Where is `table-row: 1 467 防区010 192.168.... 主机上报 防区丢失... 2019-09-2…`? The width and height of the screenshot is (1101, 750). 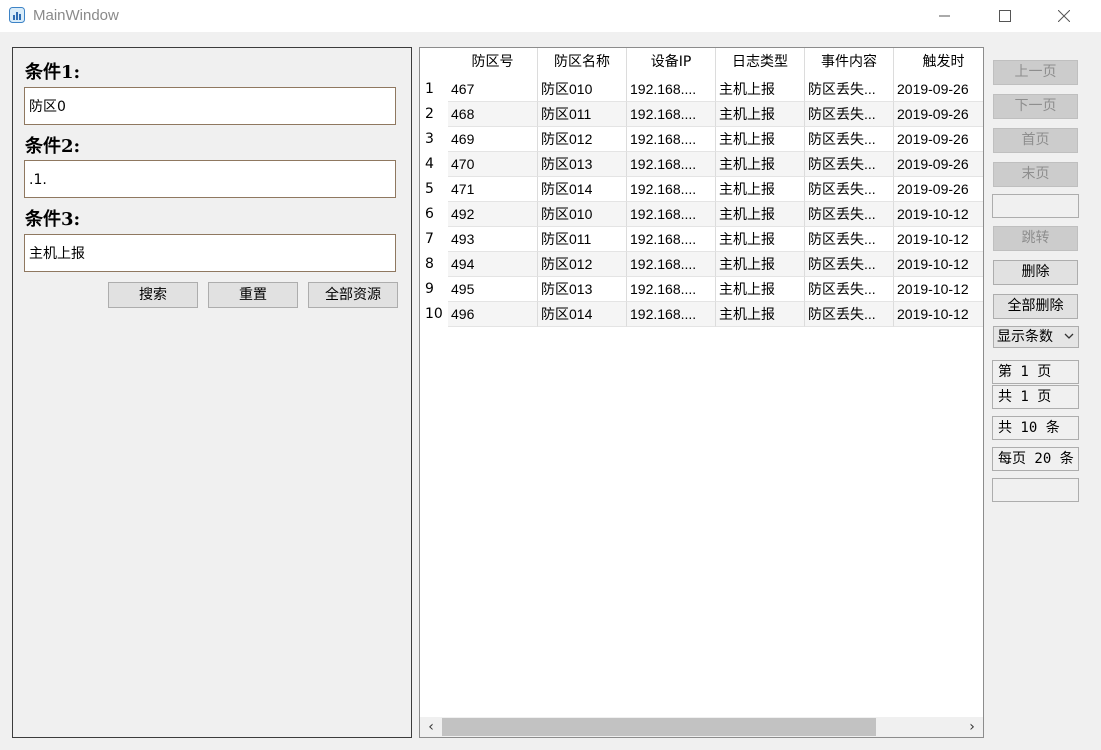
table-row: 1 467 防区010 192.168.... 主机上报 防区丢失... 2019-09-2… is located at coordinates (701, 89).